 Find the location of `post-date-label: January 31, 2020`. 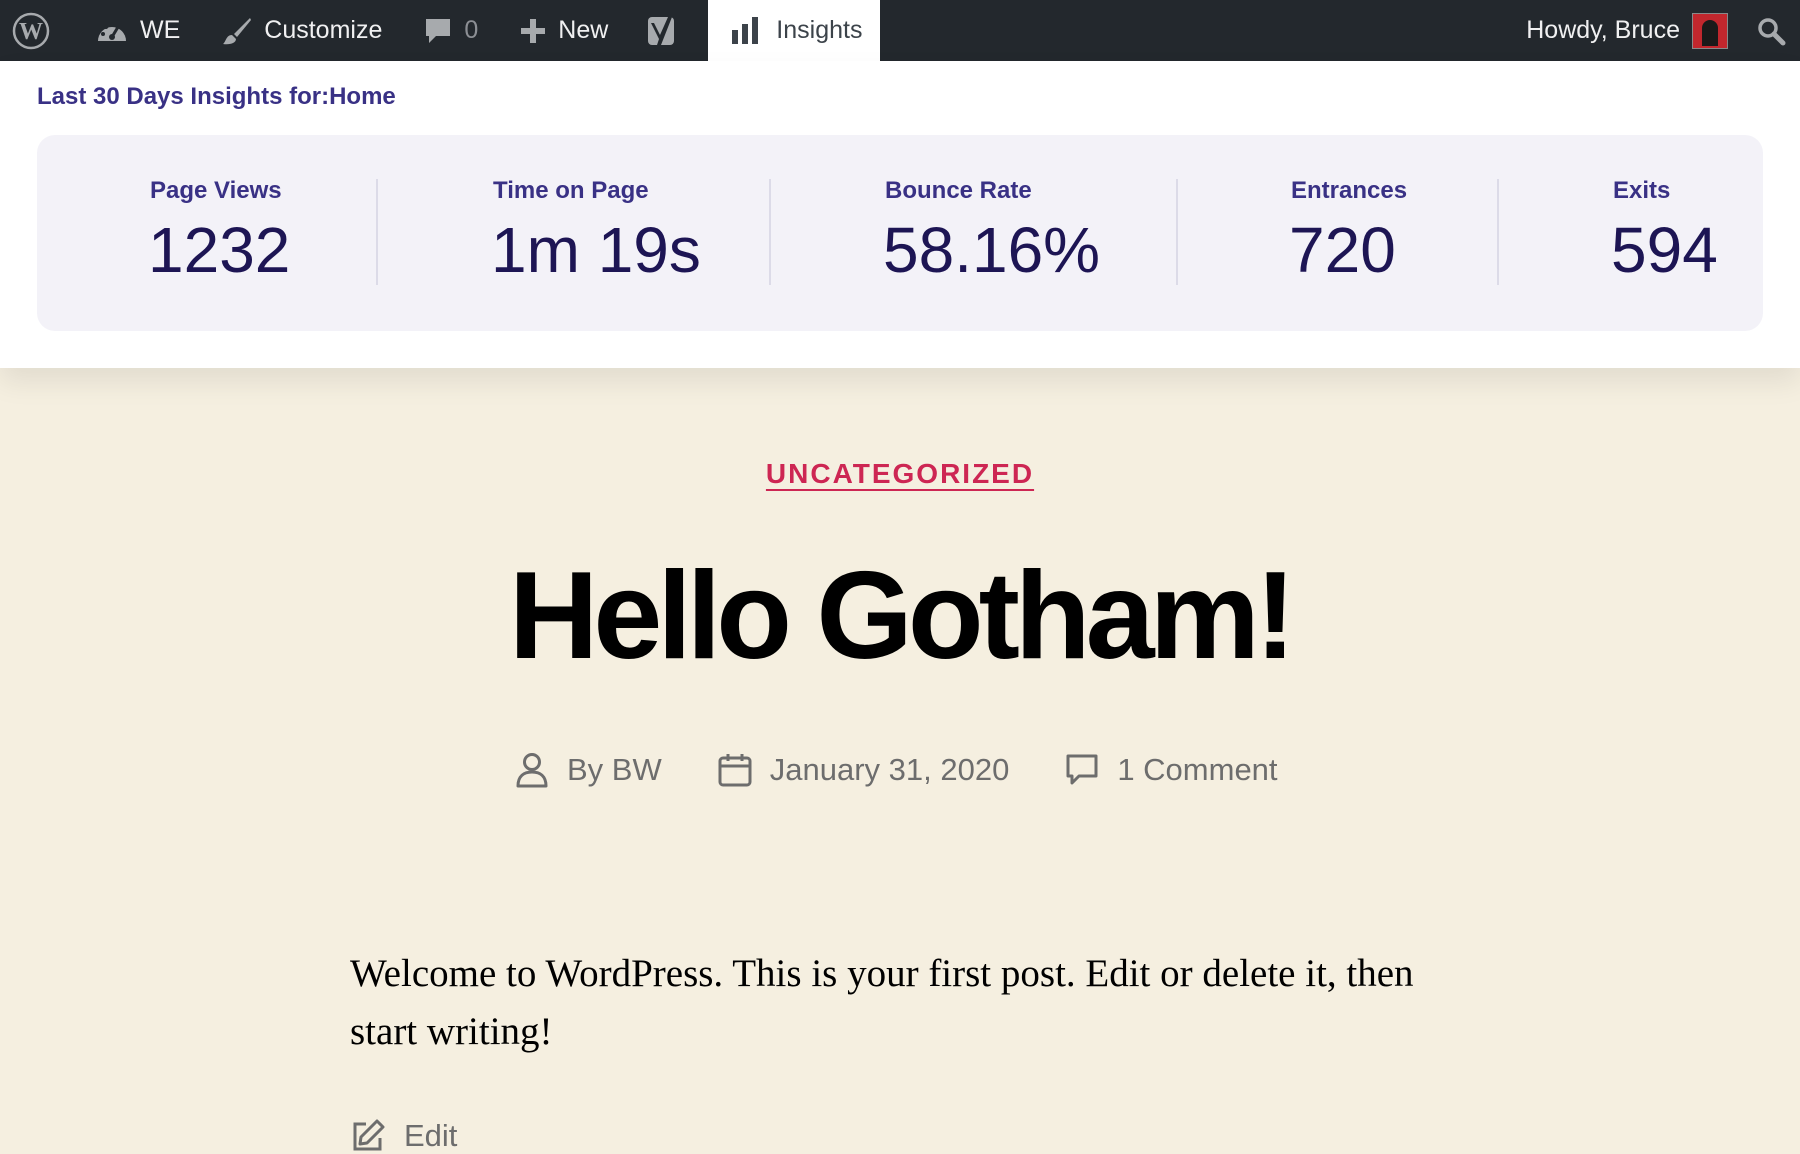

post-date-label: January 31, 2020 is located at coordinates (889, 769).